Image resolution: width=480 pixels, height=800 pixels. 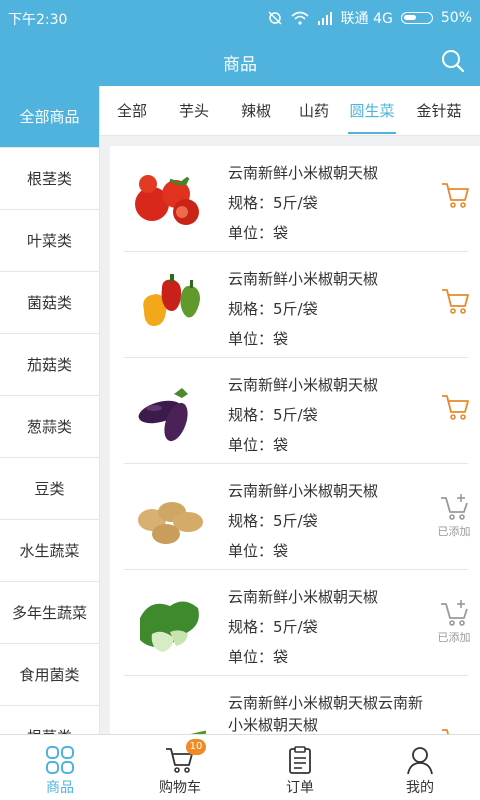 I want to click on status-right: 联通 4G 50%, so click(x=369, y=18).